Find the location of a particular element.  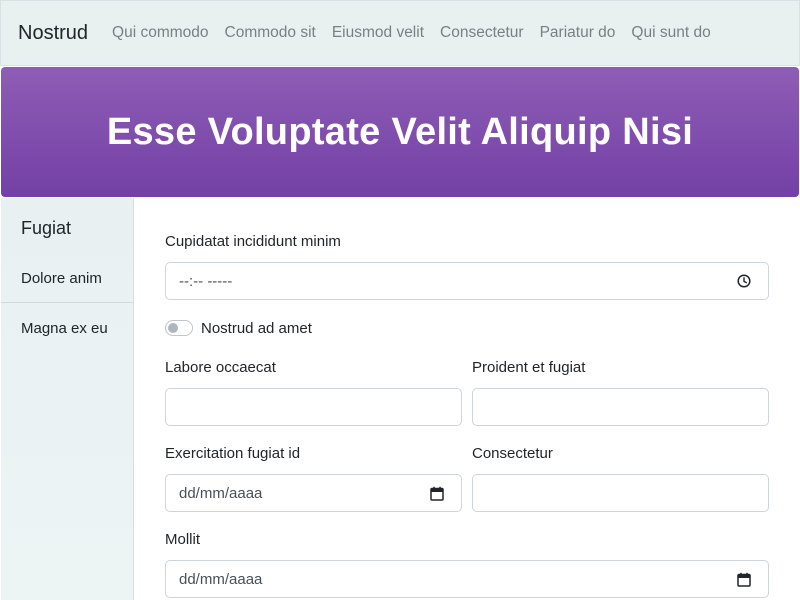

navbar-brand: Nostrud is located at coordinates (53, 33).